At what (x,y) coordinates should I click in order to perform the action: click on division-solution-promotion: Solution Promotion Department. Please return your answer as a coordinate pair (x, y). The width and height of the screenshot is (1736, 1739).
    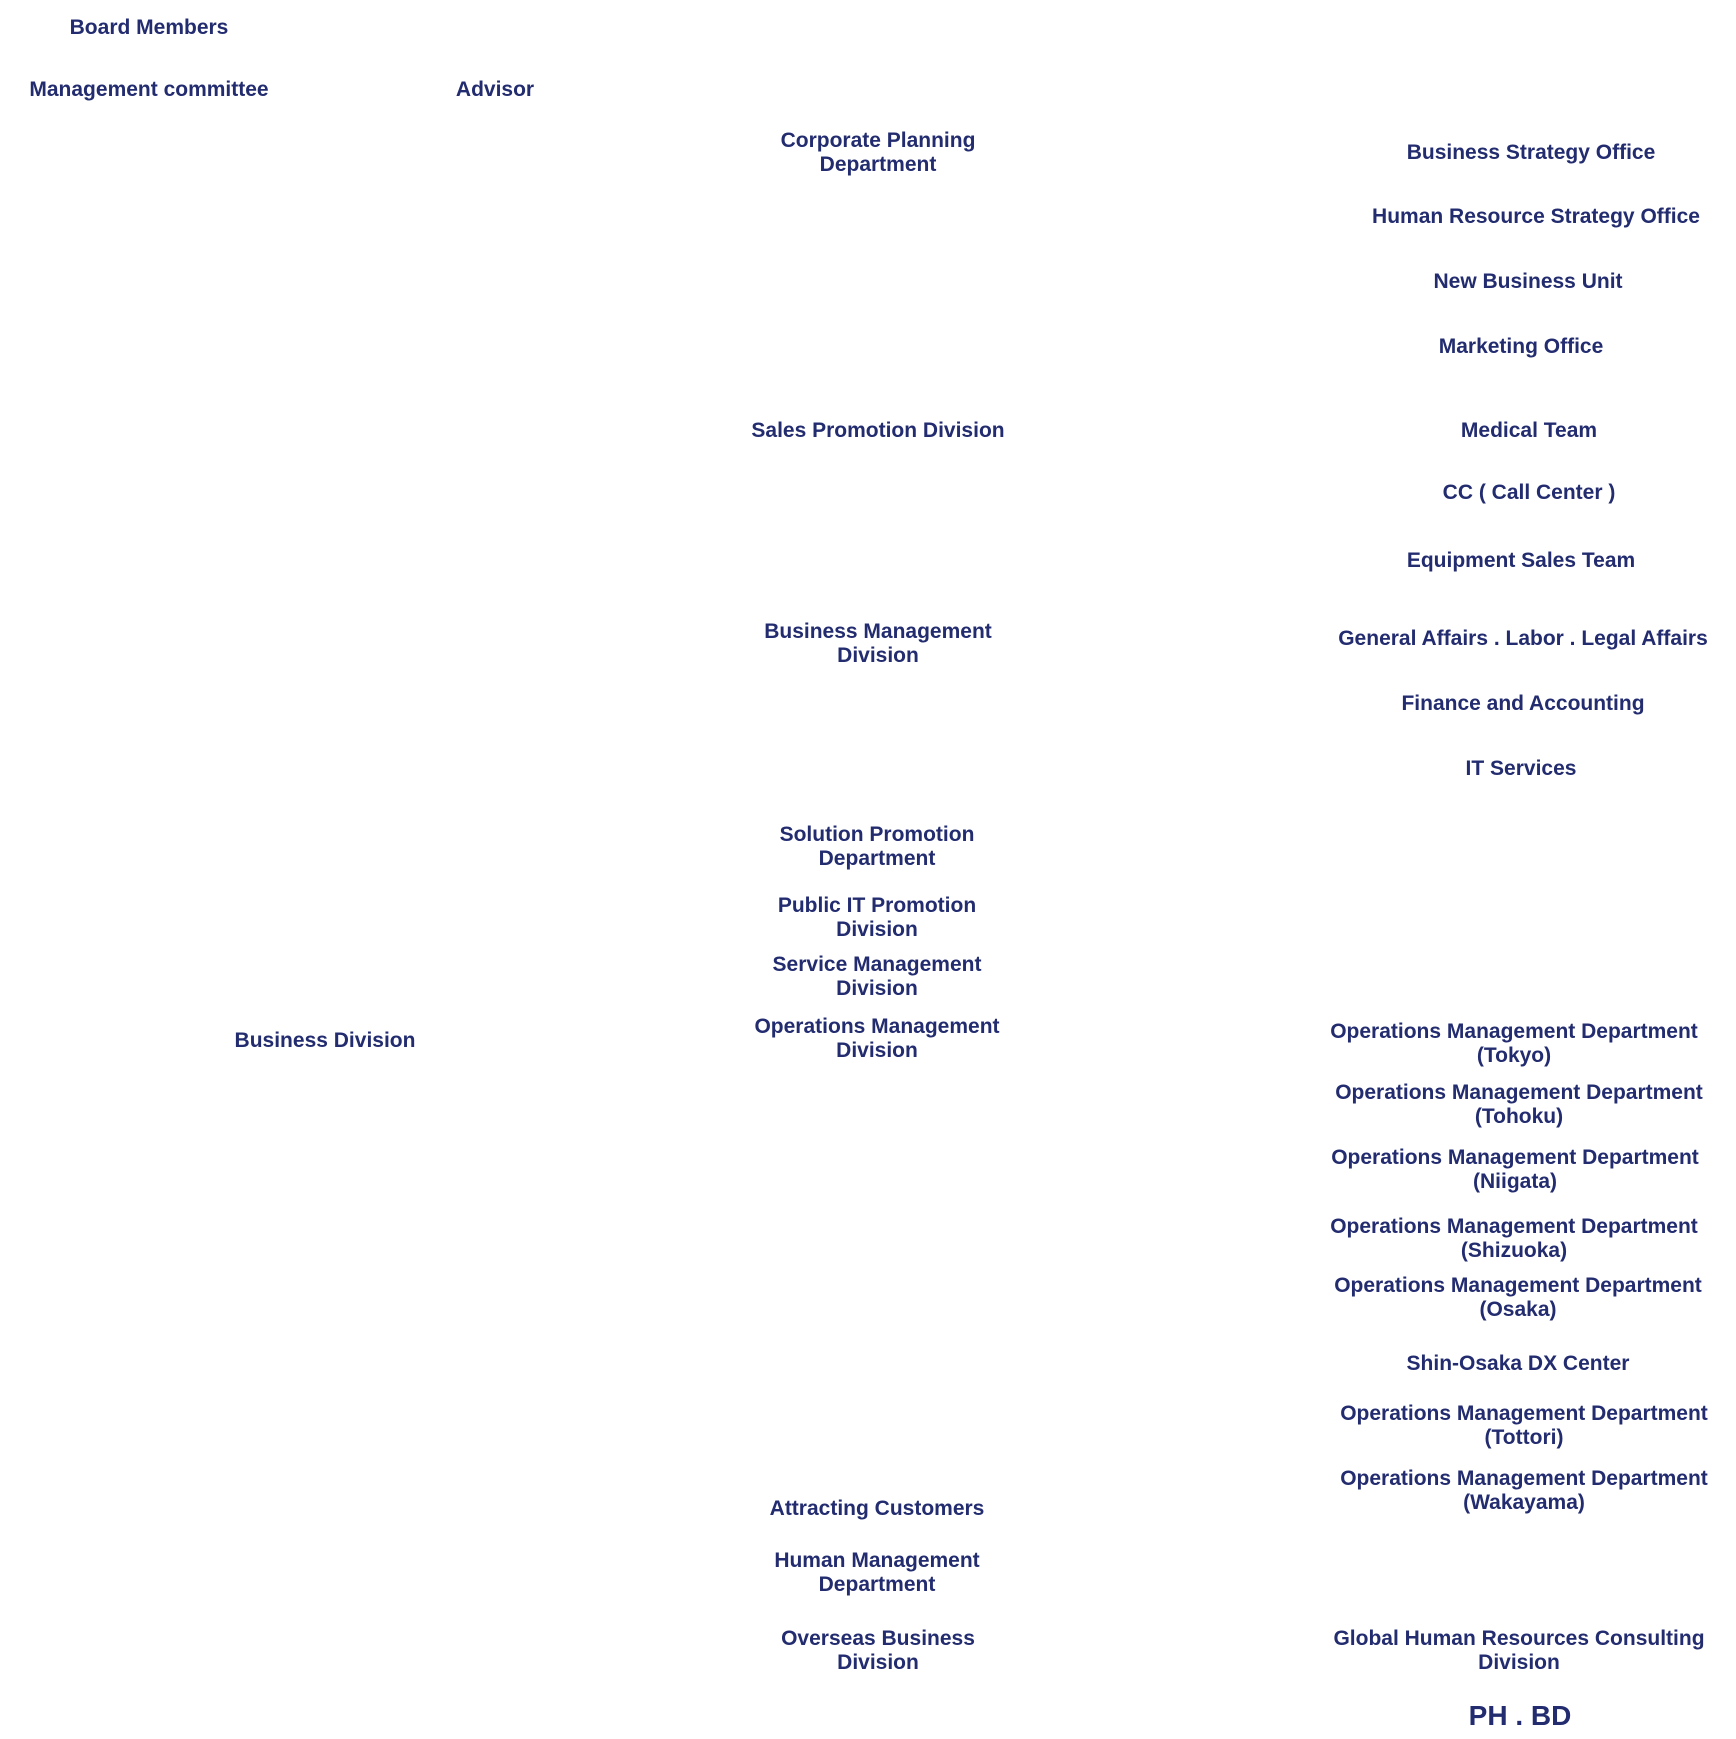
    Looking at the image, I should click on (877, 846).